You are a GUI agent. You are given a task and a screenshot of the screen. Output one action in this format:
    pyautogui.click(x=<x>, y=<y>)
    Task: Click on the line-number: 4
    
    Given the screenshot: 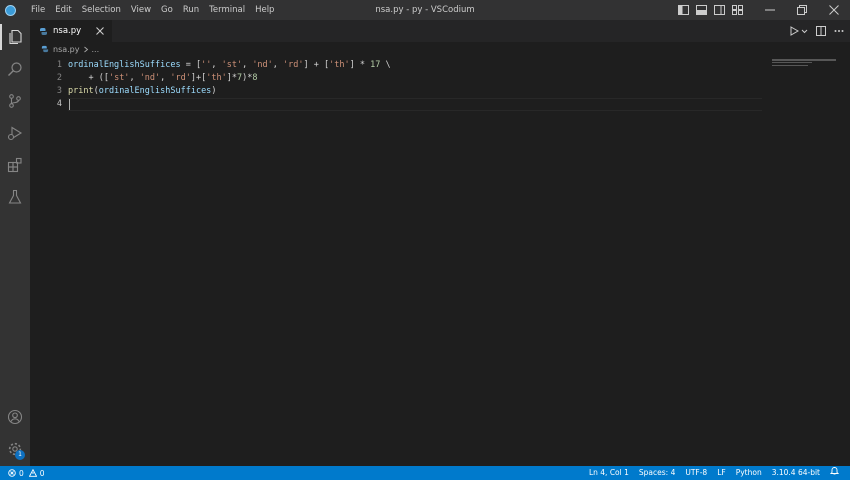 What is the action you would take?
    pyautogui.click(x=59, y=104)
    